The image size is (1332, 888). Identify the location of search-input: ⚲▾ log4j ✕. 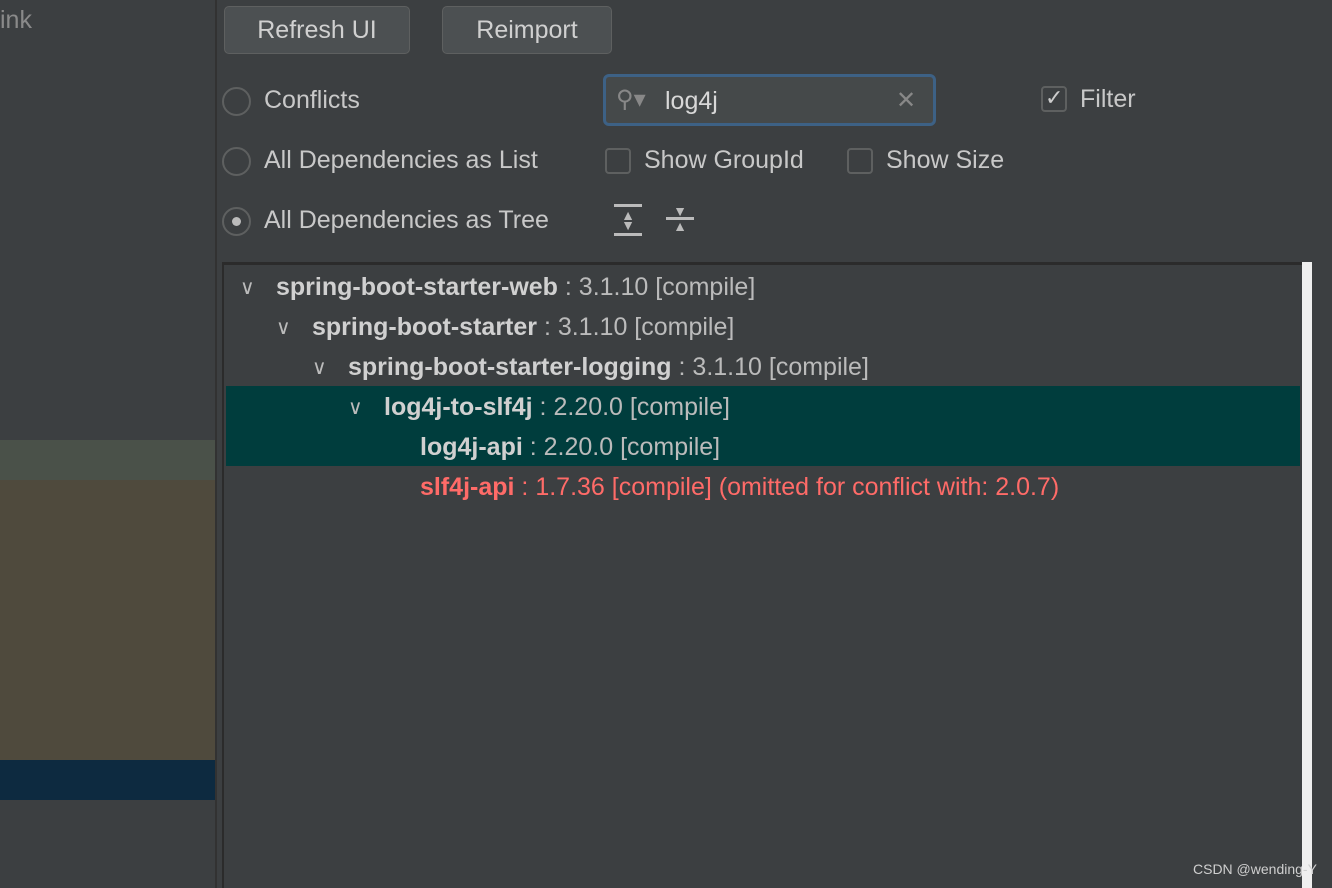
(769, 100).